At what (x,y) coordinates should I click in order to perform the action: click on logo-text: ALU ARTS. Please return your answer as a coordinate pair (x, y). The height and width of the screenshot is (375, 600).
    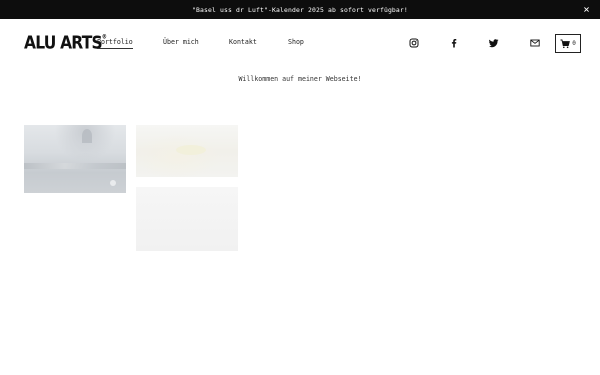
    Looking at the image, I should click on (63, 43).